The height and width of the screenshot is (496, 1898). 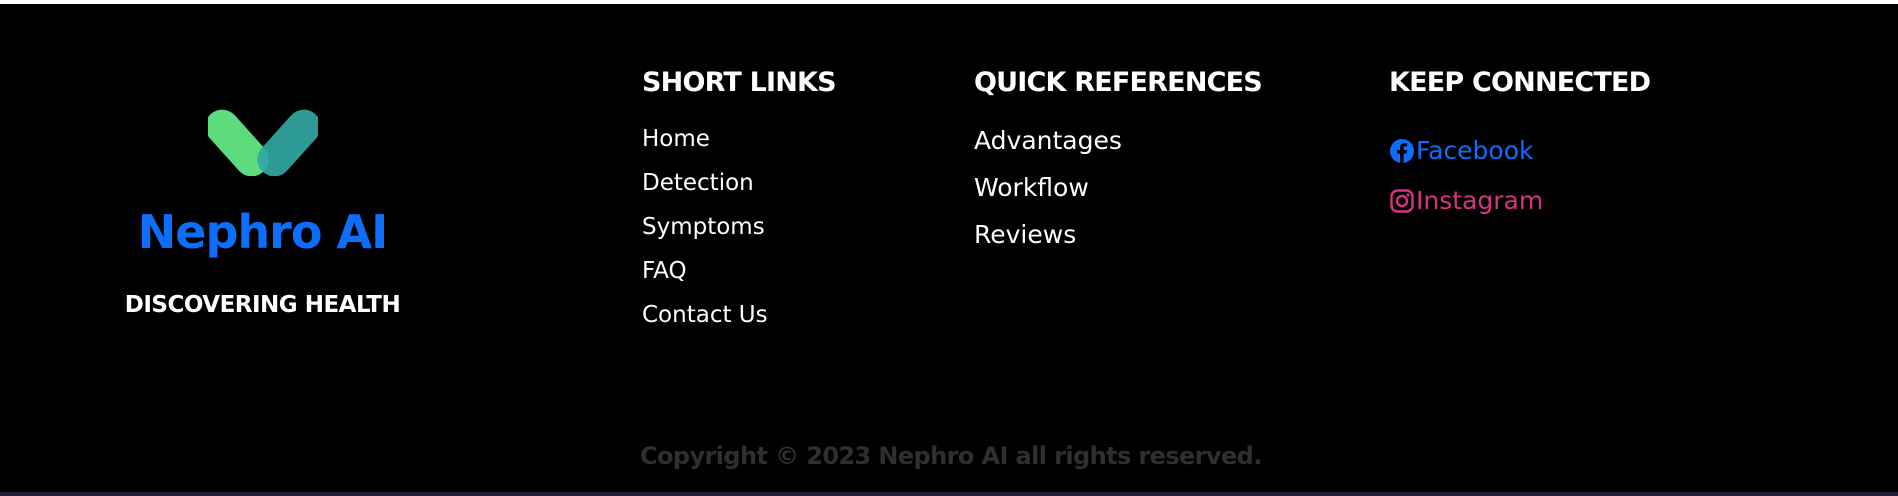 What do you see at coordinates (1402, 201) in the screenshot?
I see `instagram-icon` at bounding box center [1402, 201].